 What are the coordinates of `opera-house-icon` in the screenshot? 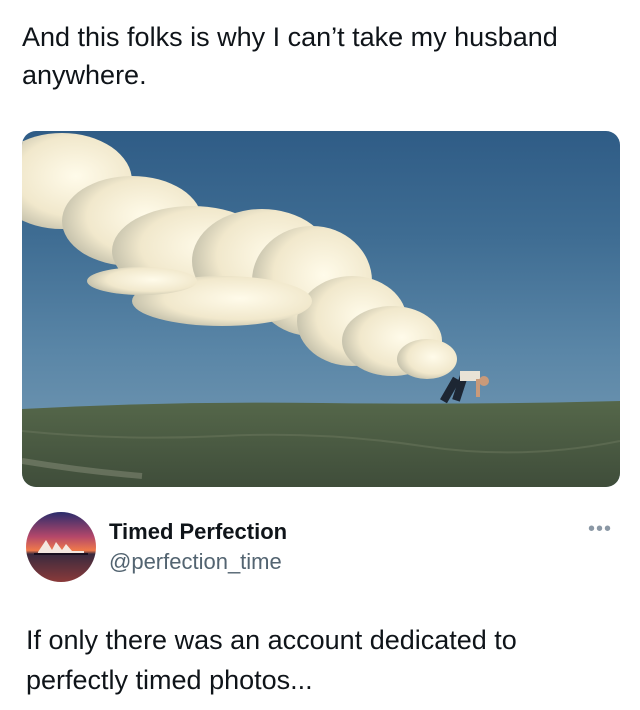 It's located at (61, 547).